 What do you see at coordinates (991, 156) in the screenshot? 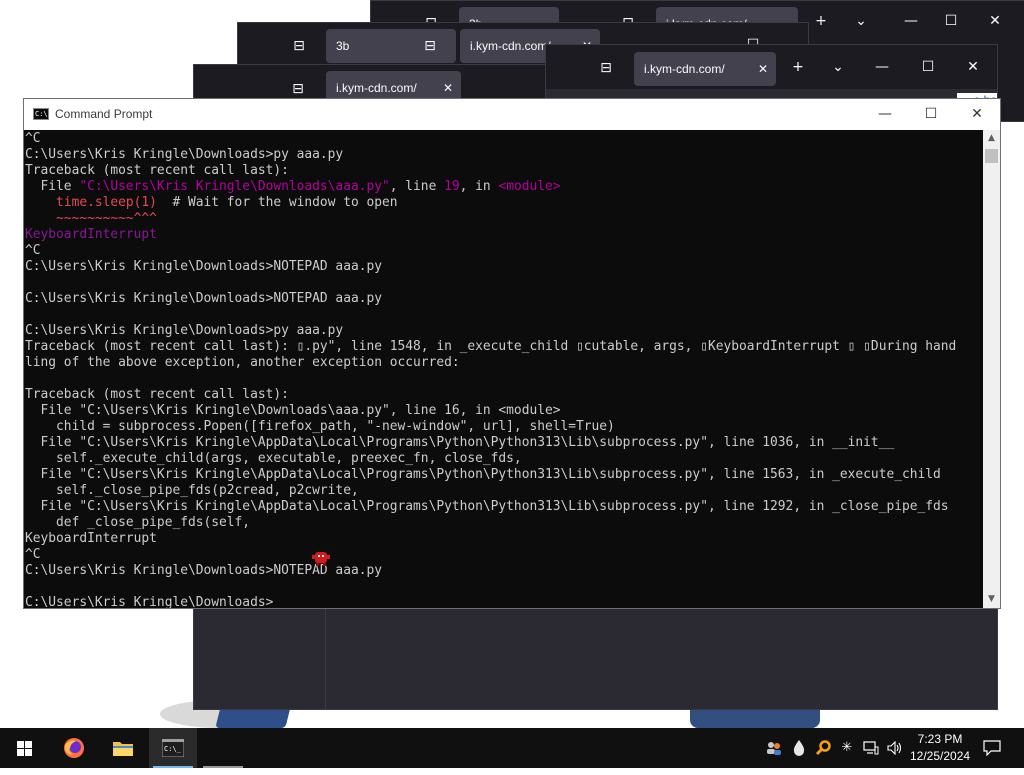
I see `scroll-thumb` at bounding box center [991, 156].